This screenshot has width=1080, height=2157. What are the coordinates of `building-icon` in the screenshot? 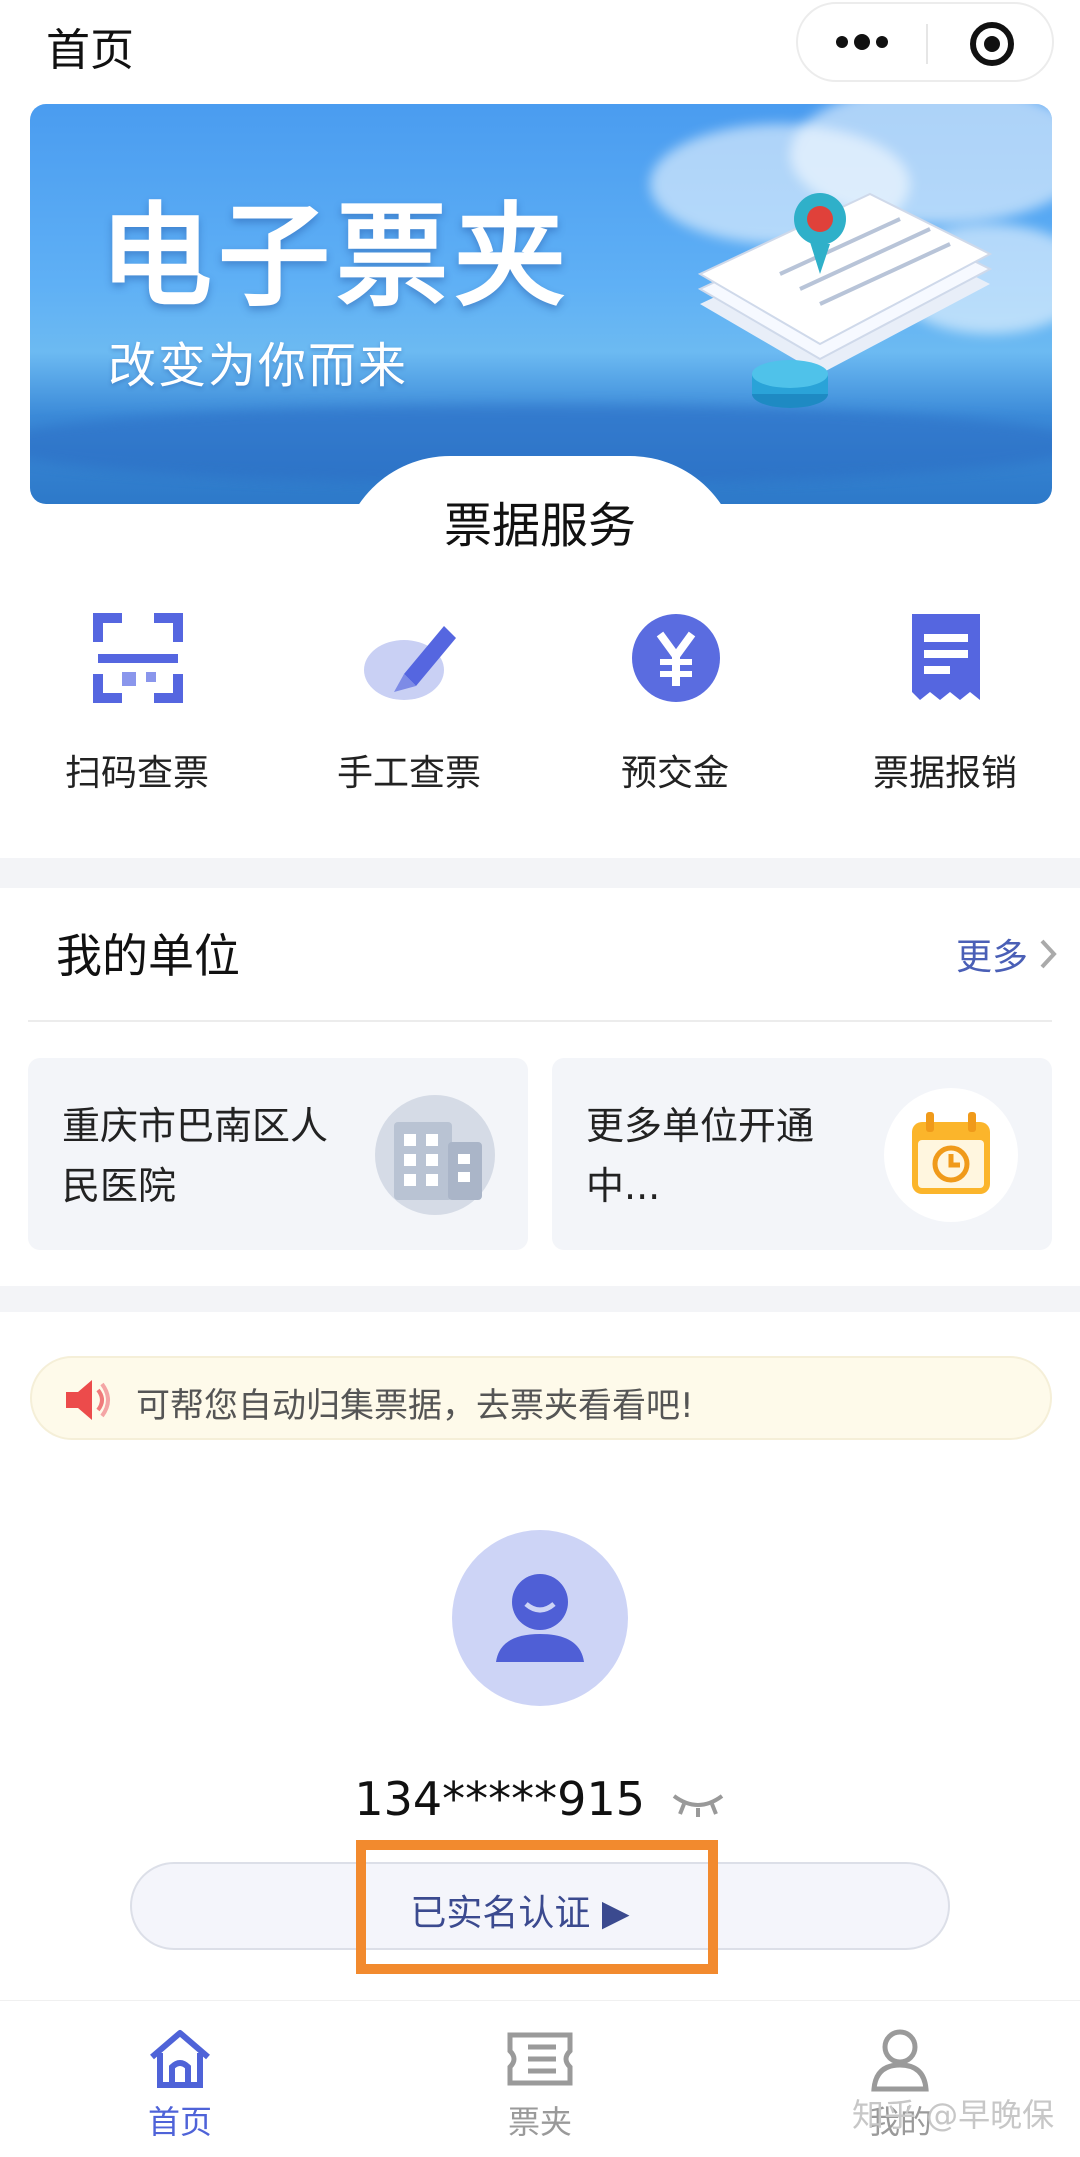 It's located at (435, 1155).